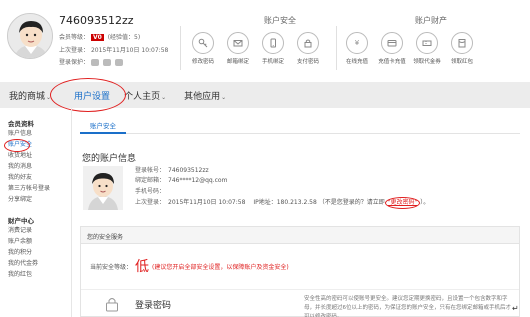 The height and width of the screenshot is (317, 530). Describe the element at coordinates (296, 202) in the screenshot. I see `ip-value: 180.213.2.58` at that location.